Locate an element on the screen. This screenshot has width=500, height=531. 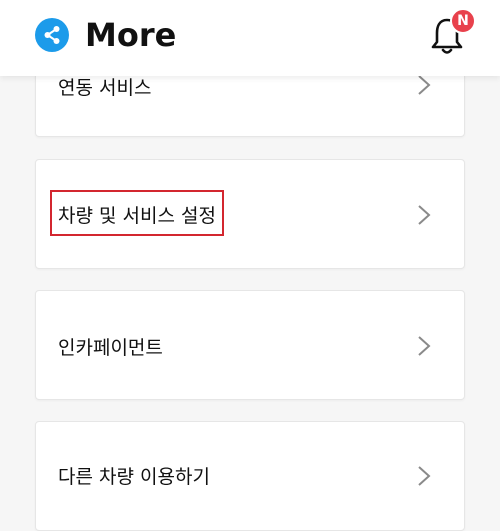
share-button is located at coordinates (52, 35).